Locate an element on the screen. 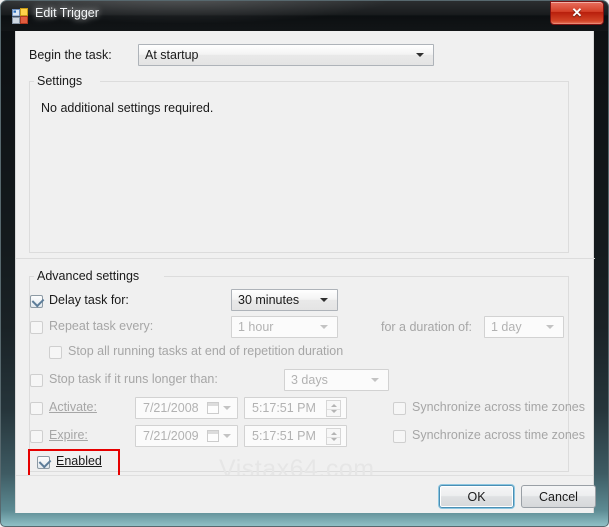 The image size is (609, 527). cancel-button-label: Cancel is located at coordinates (558, 496).